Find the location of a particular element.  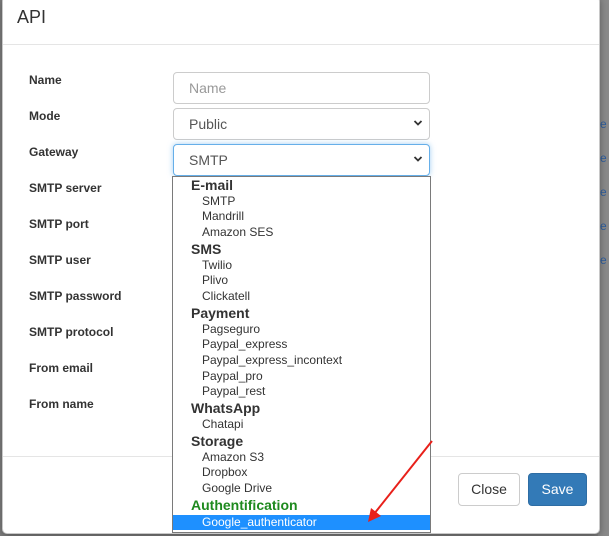

smtp-server-label: SMTP server is located at coordinates (65, 188).